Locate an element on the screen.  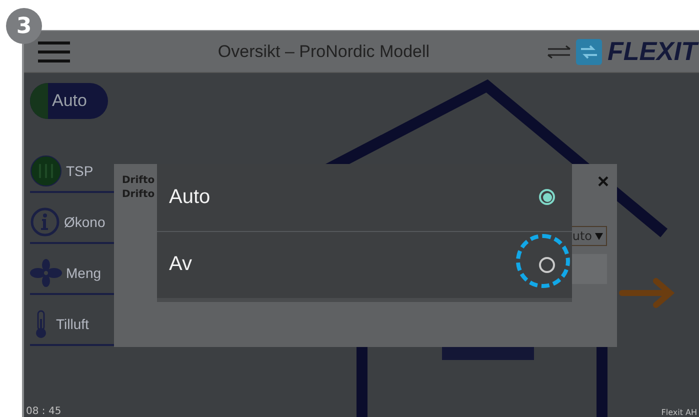
option-row: Auto is located at coordinates (364, 198).